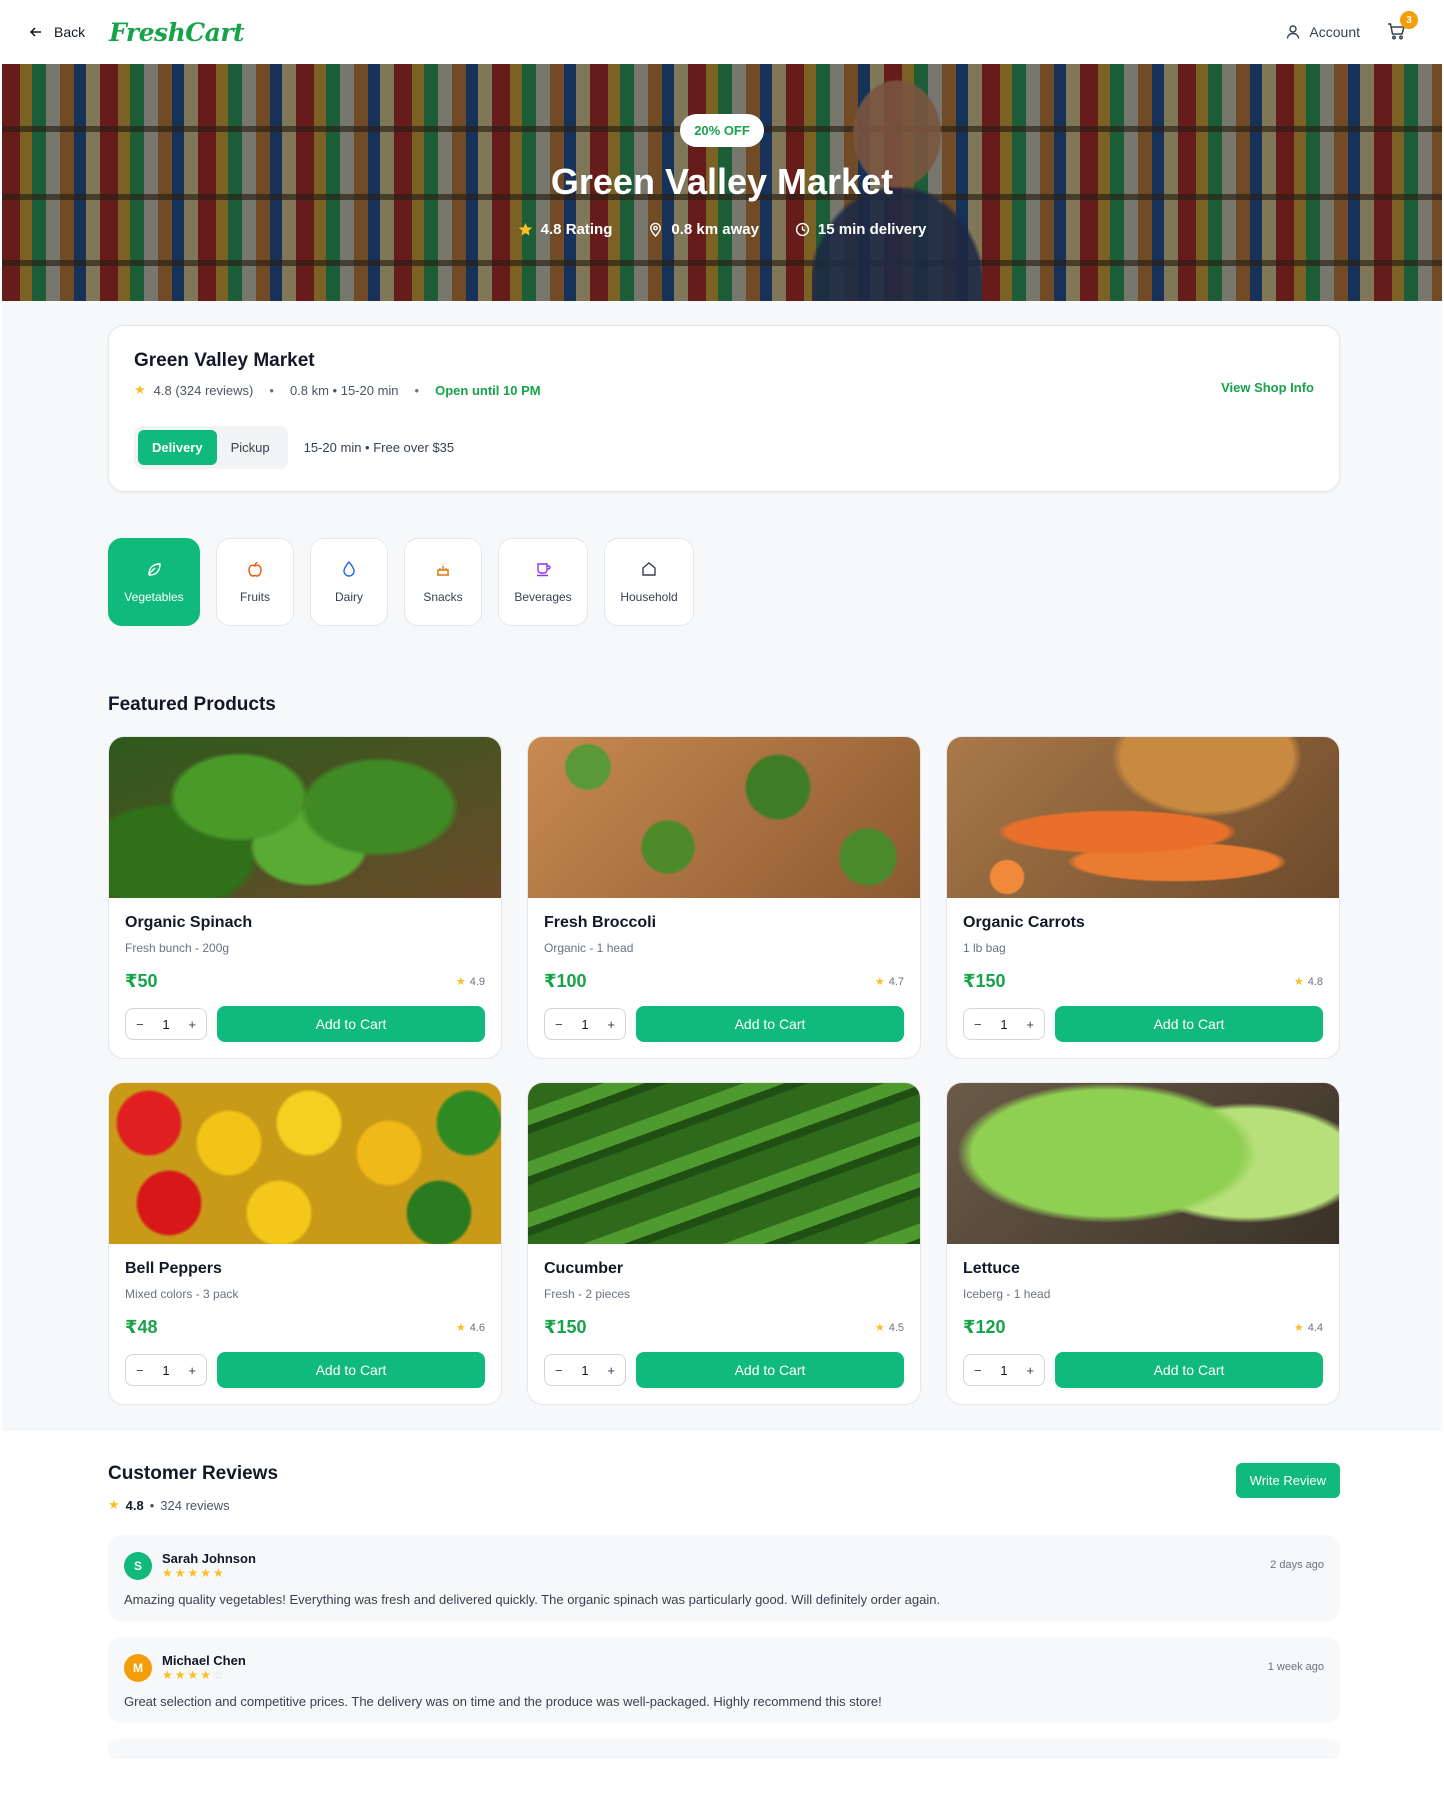 Image resolution: width=1444 pixels, height=1805 pixels. What do you see at coordinates (305, 1163) in the screenshot?
I see `product-image-peppers` at bounding box center [305, 1163].